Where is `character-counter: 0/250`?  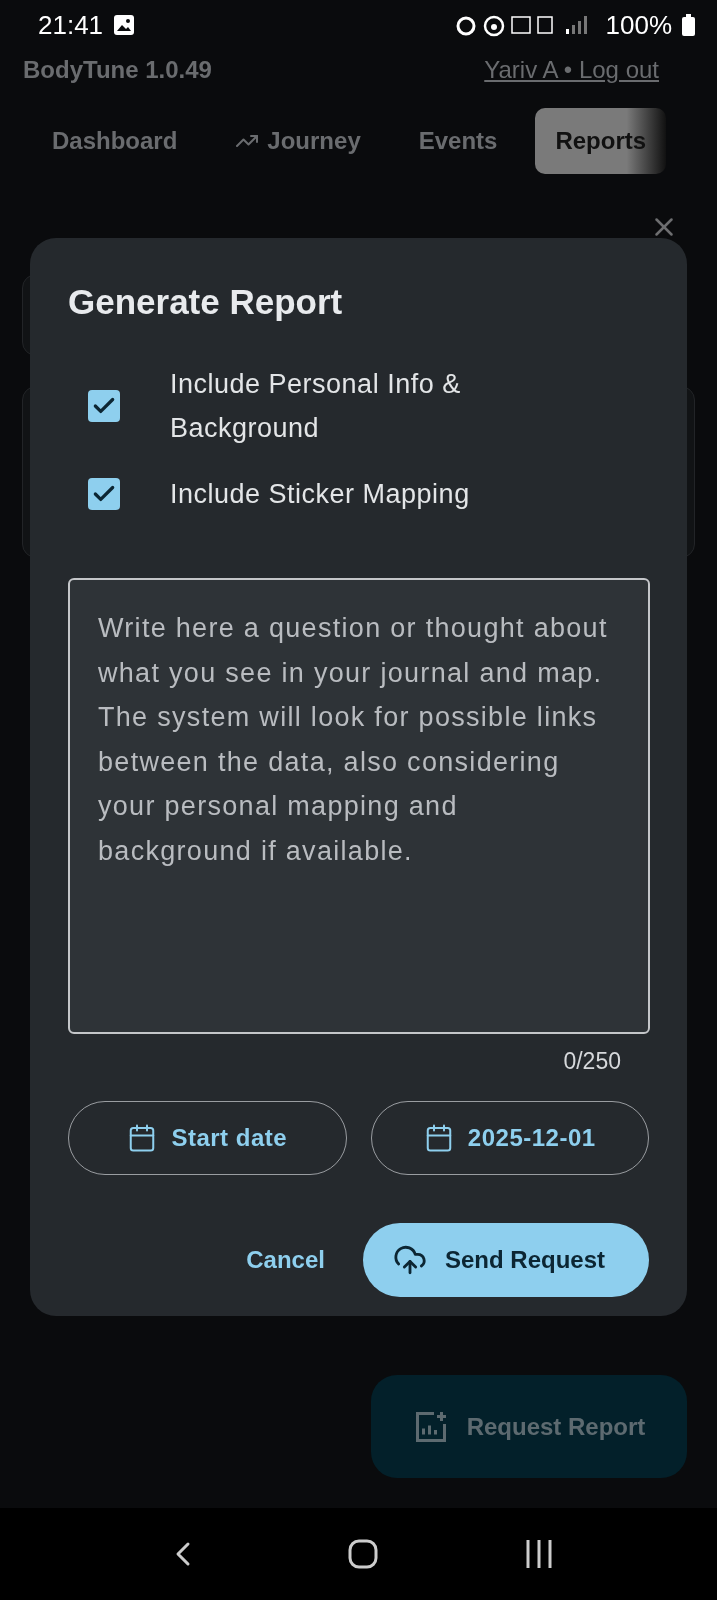 character-counter: 0/250 is located at coordinates (592, 1061).